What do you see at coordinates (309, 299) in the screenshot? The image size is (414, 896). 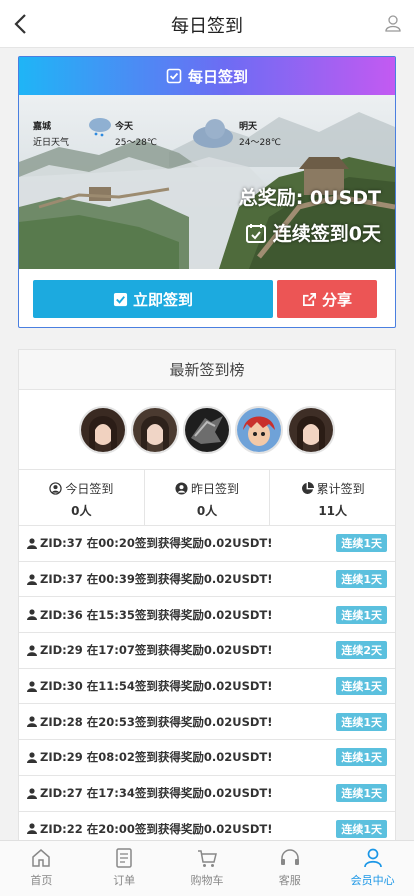 I see `external-link-icon` at bounding box center [309, 299].